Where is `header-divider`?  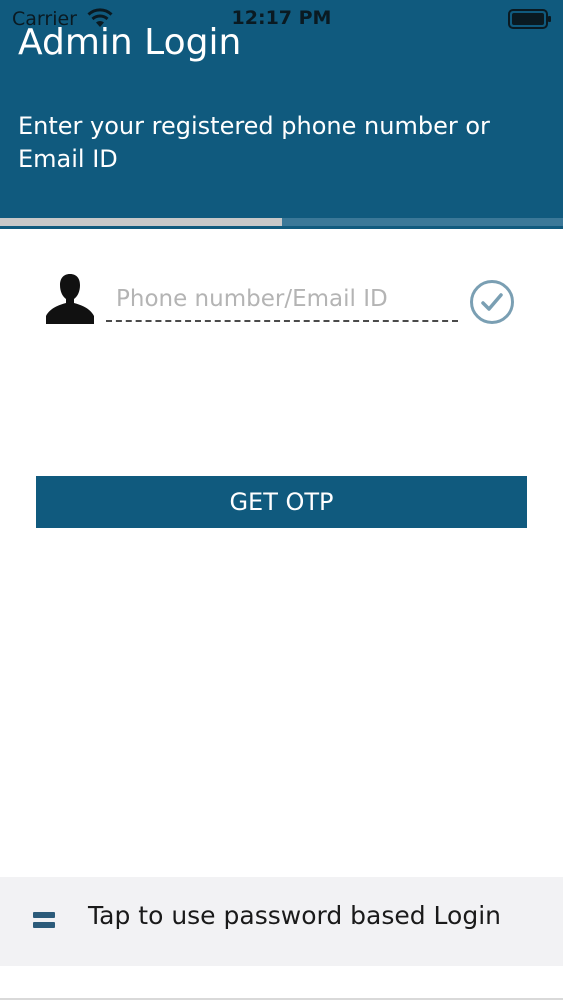 header-divider is located at coordinates (281, 227).